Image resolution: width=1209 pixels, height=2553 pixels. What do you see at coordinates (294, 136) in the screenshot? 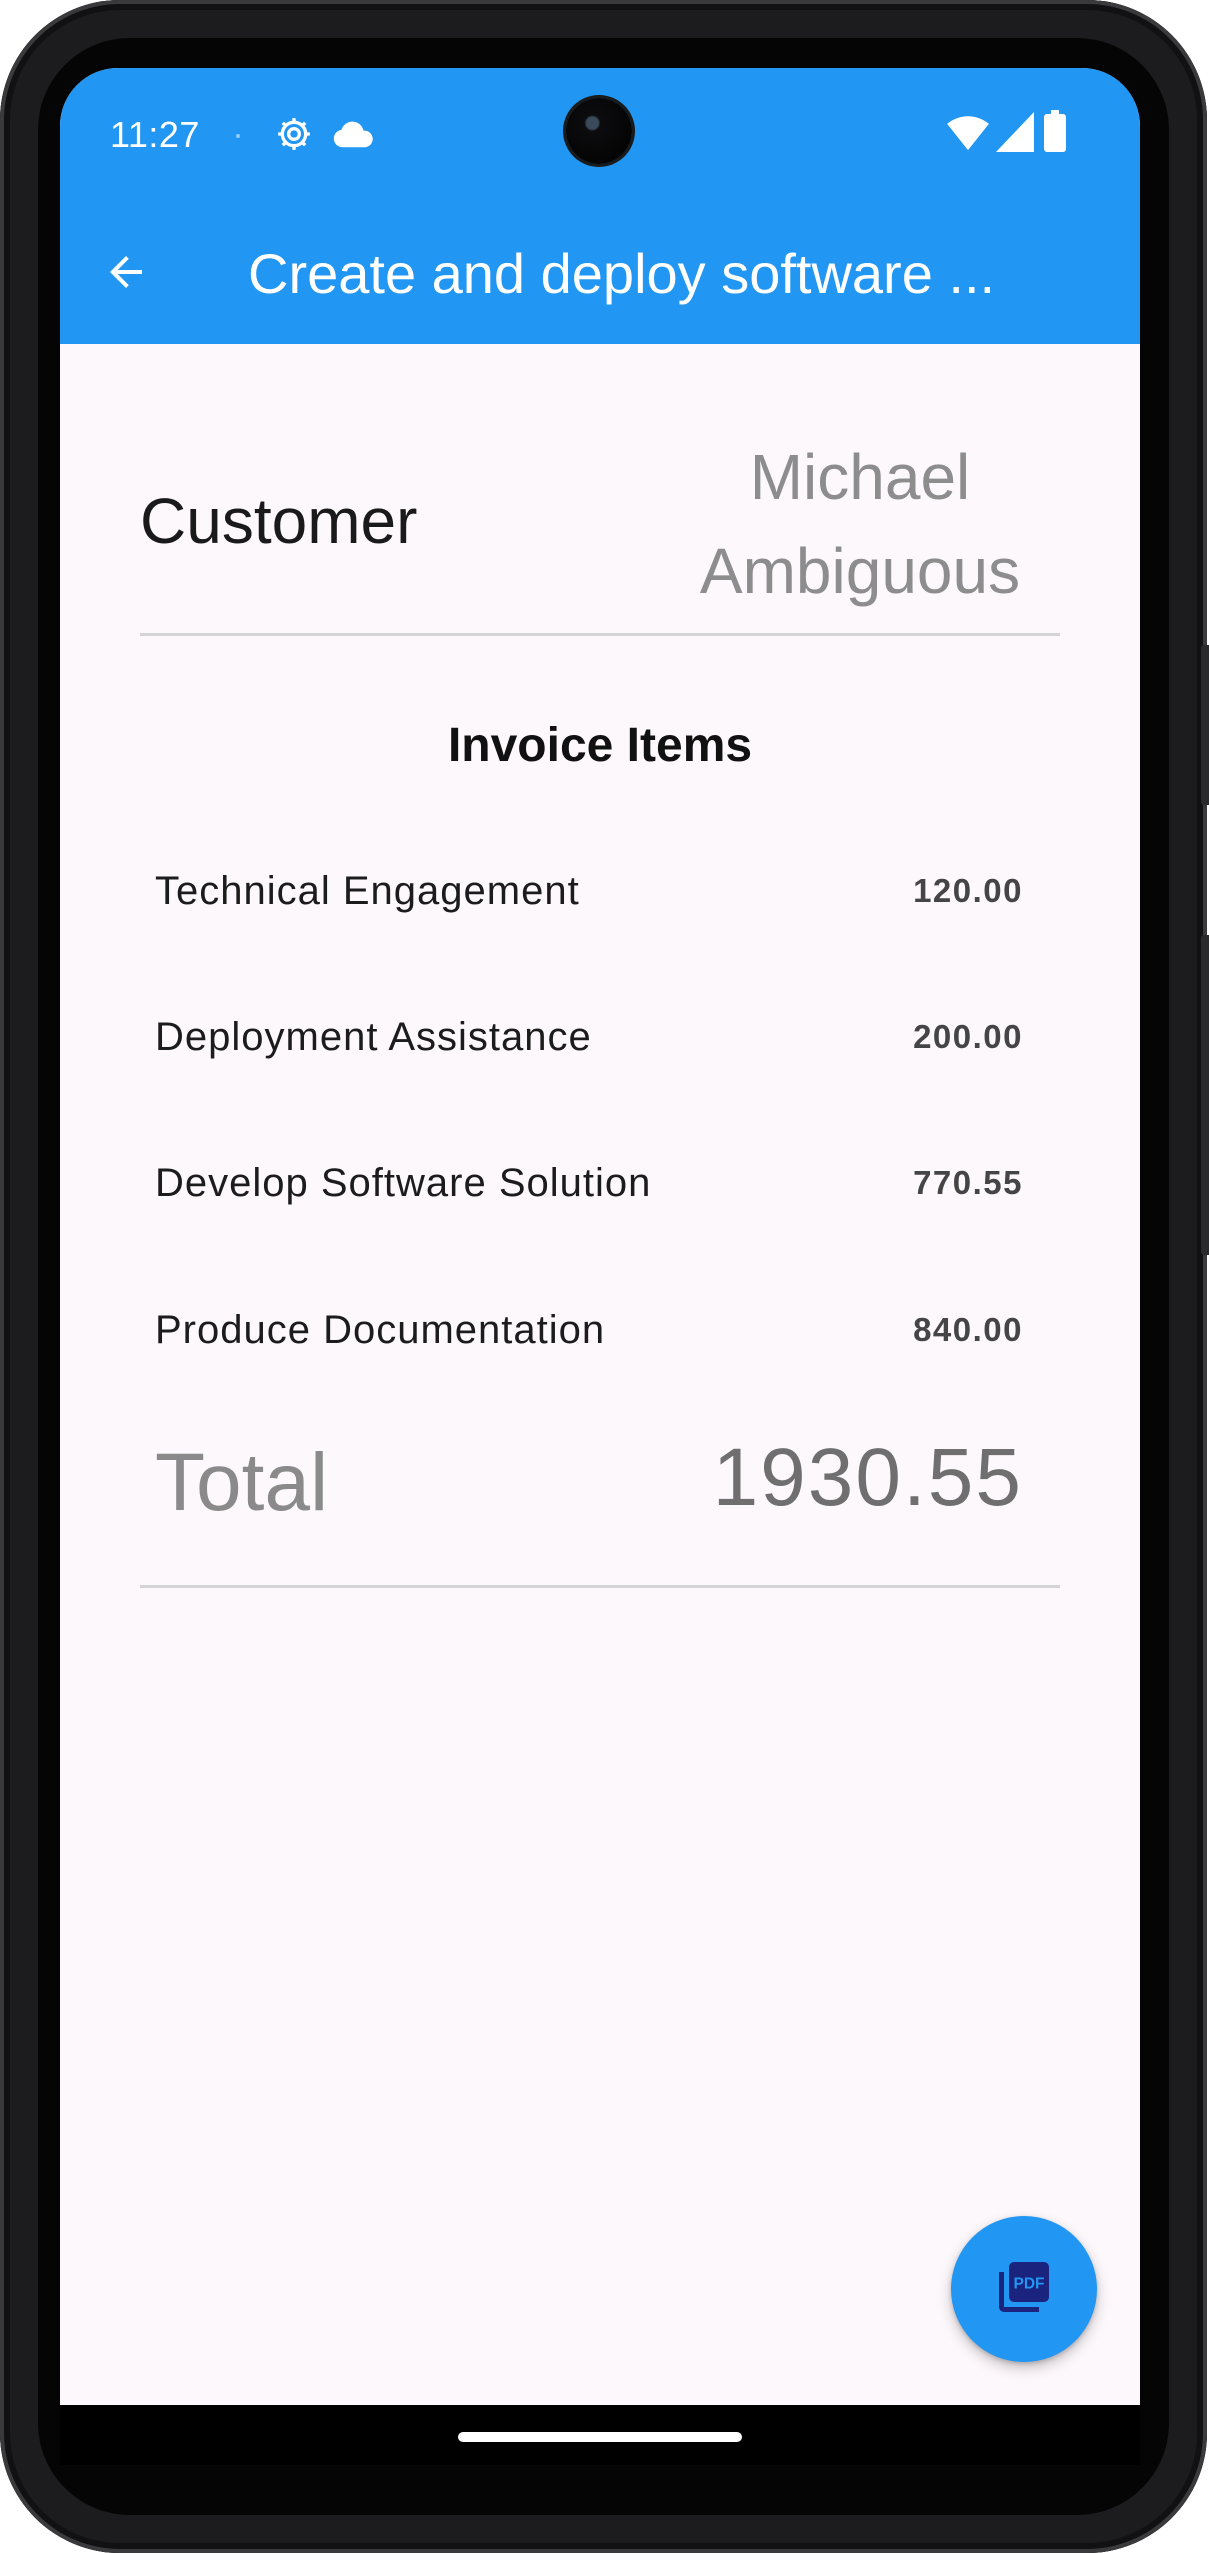
I see `settings-gear-icon` at bounding box center [294, 136].